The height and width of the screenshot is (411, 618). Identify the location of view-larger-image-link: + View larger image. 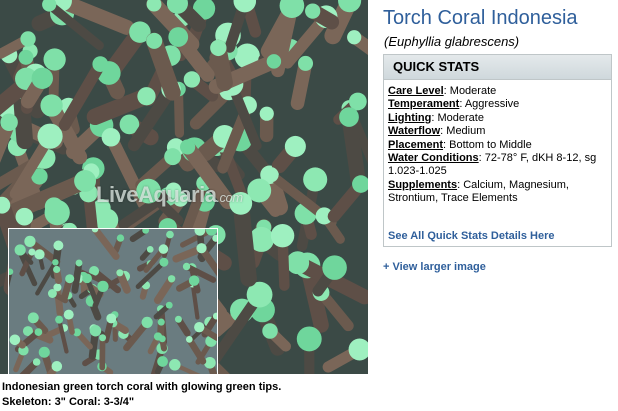
(434, 267).